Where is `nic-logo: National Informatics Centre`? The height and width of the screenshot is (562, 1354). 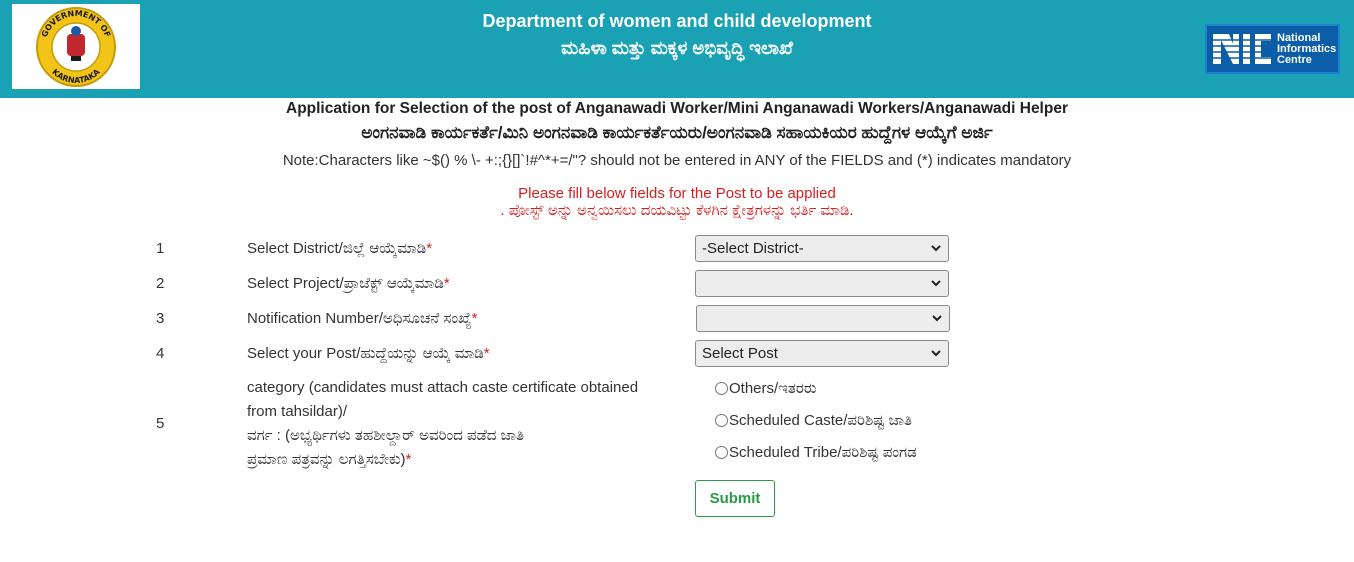 nic-logo: National Informatics Centre is located at coordinates (1272, 49).